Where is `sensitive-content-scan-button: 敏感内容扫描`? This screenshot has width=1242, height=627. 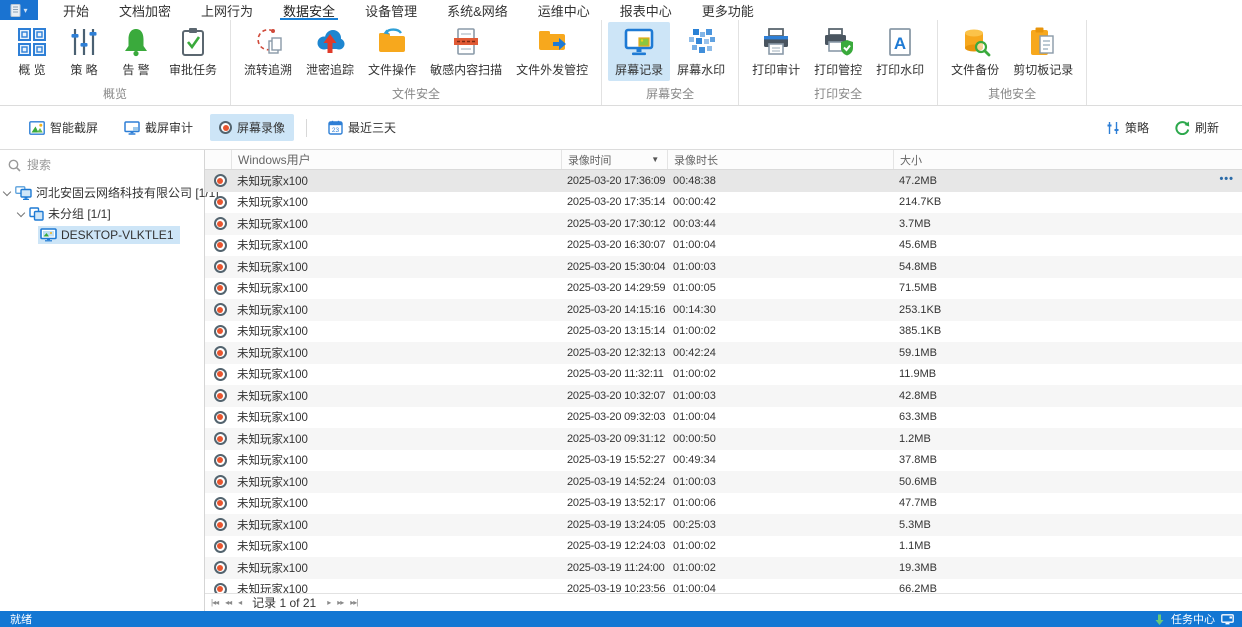
sensitive-content-scan-button: 敏感内容扫描 is located at coordinates (466, 51).